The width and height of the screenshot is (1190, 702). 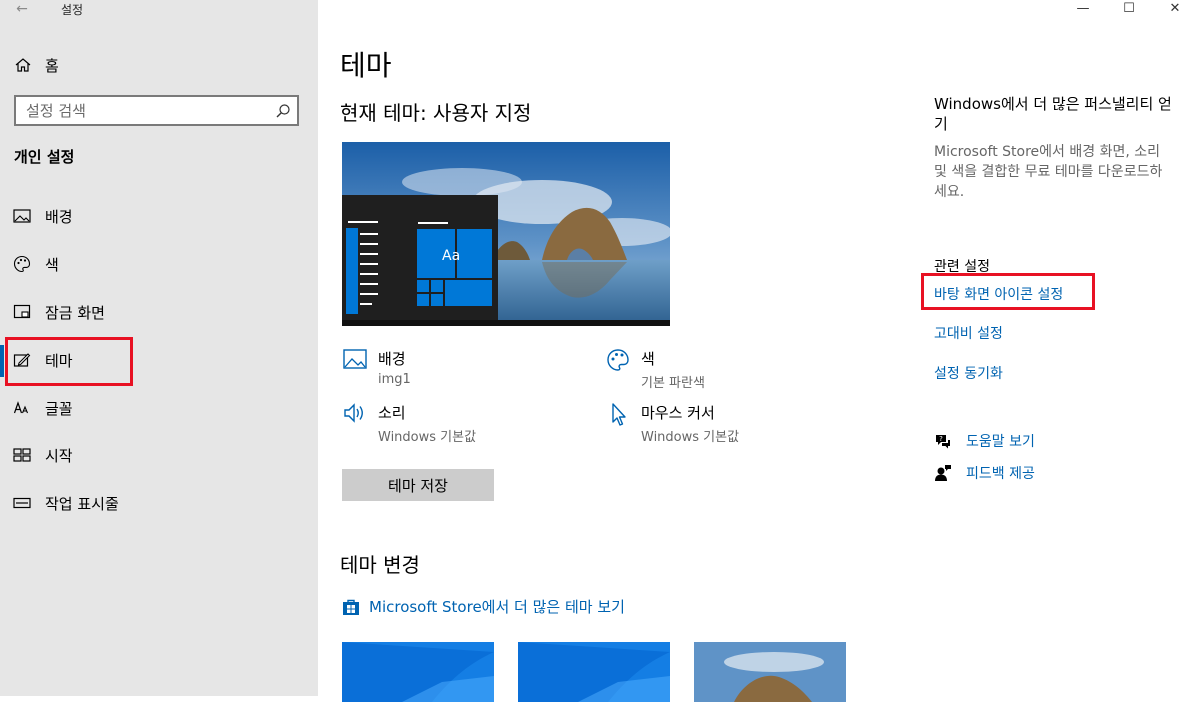 I want to click on start-icon, so click(x=22, y=455).